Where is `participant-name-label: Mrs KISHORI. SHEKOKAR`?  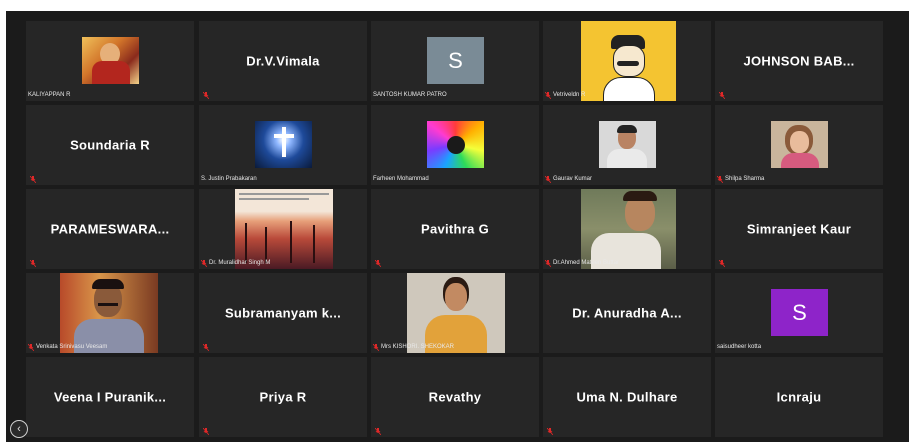
participant-name-label: Mrs KISHORI. SHEKOKAR is located at coordinates (413, 347).